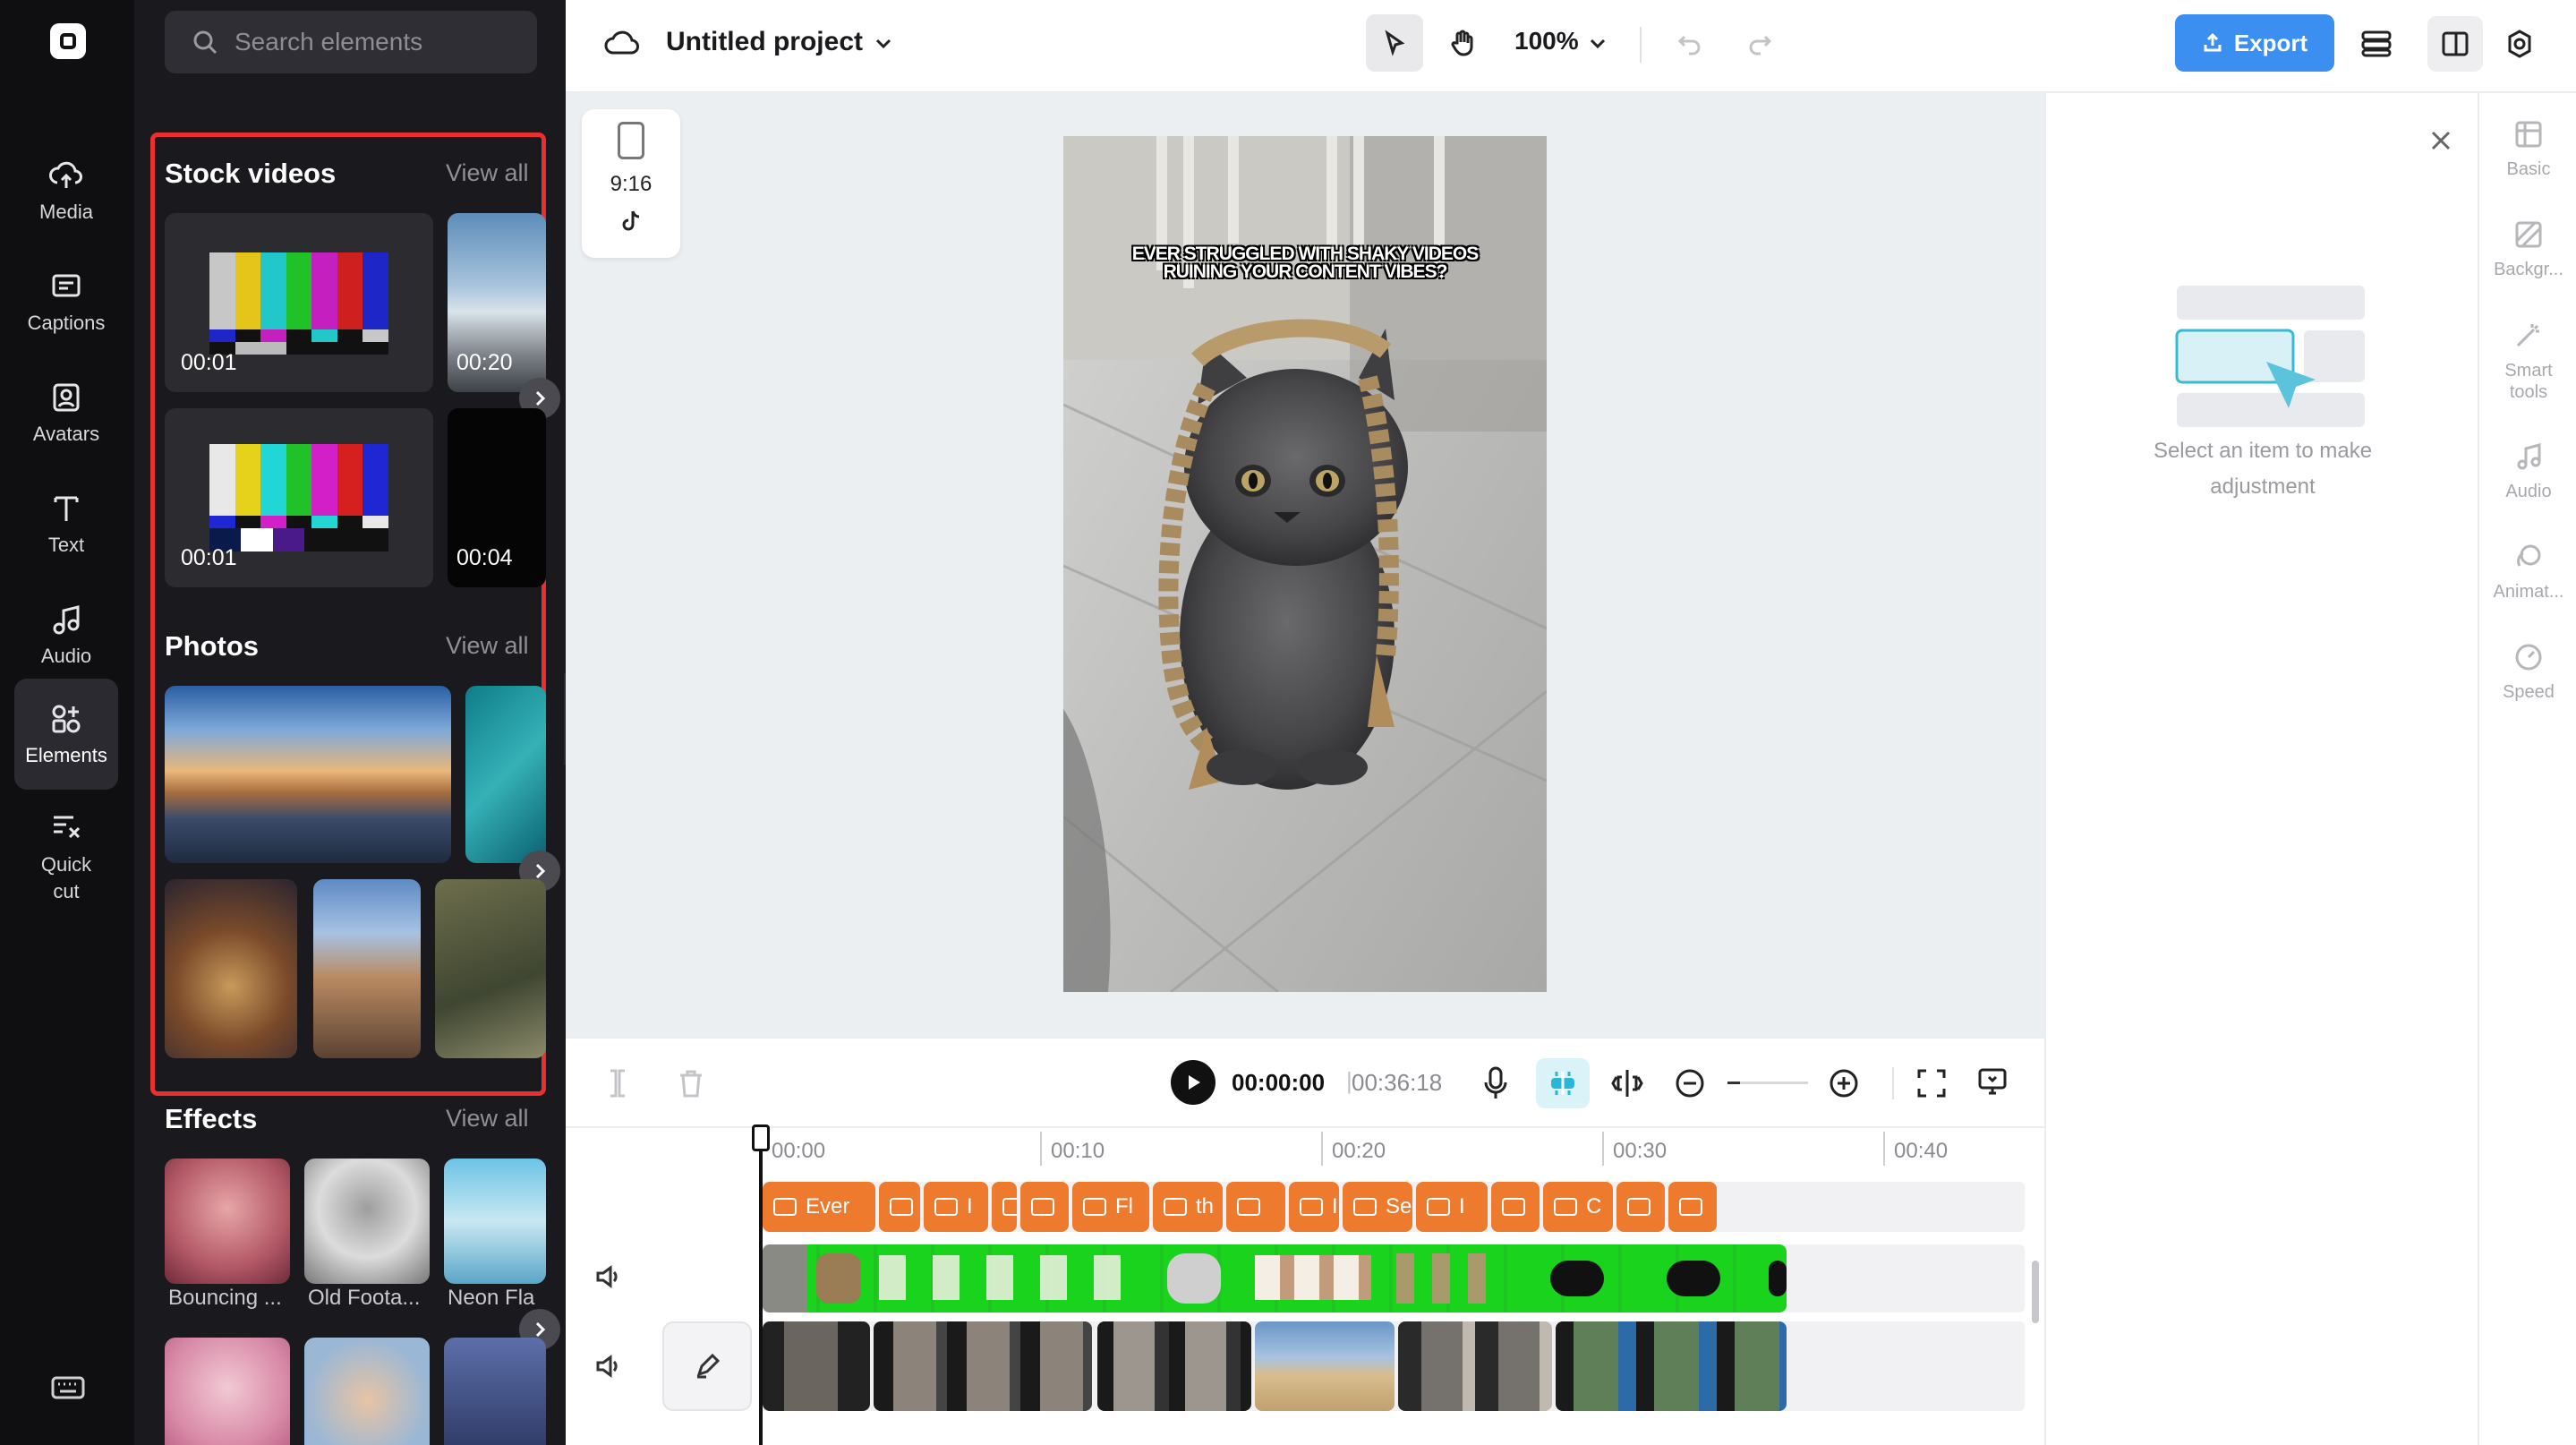  I want to click on playhead, so click(761, 1284).